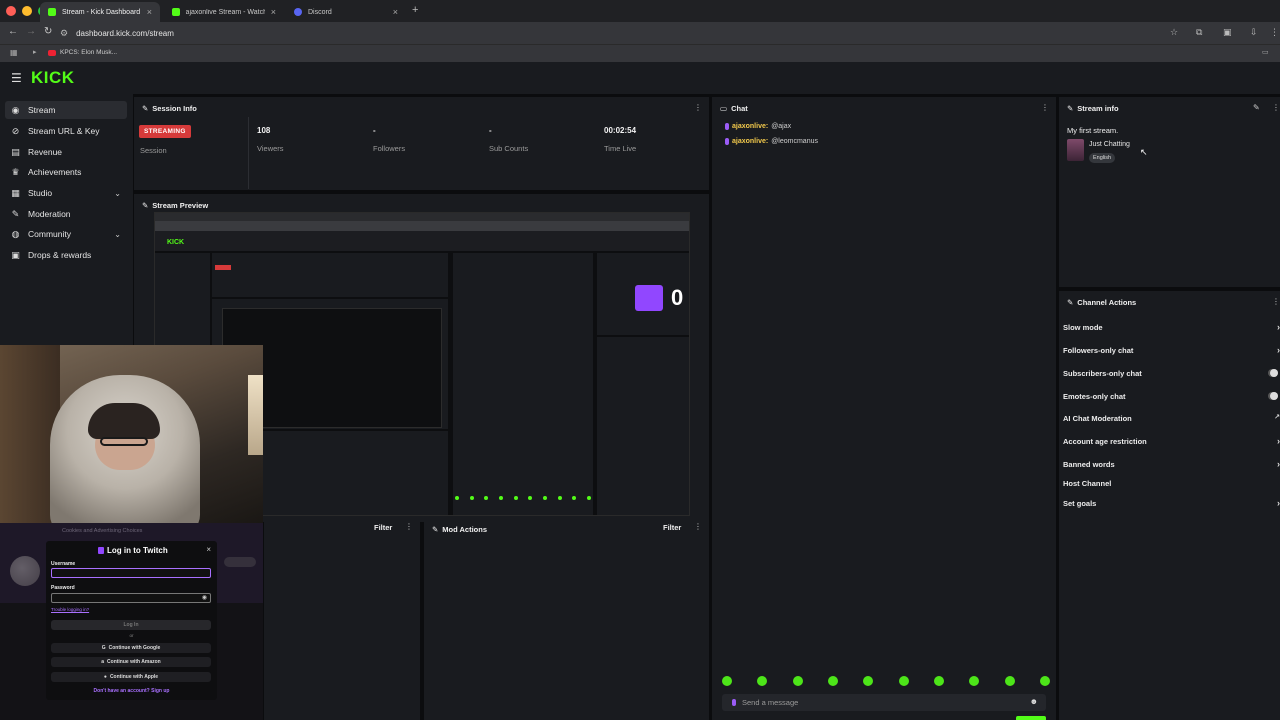 The image size is (1280, 720). Describe the element at coordinates (734, 702) in the screenshot. I see `chat-badge-icon` at that location.